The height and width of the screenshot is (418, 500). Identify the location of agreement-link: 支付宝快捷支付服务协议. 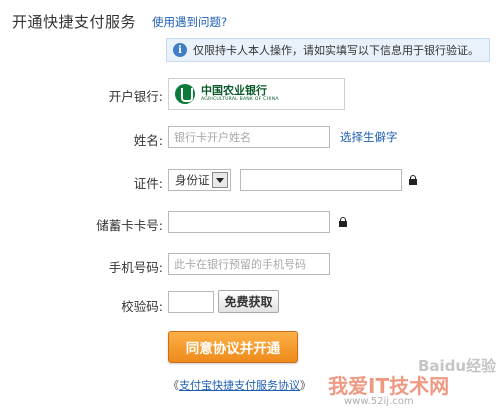
(239, 385).